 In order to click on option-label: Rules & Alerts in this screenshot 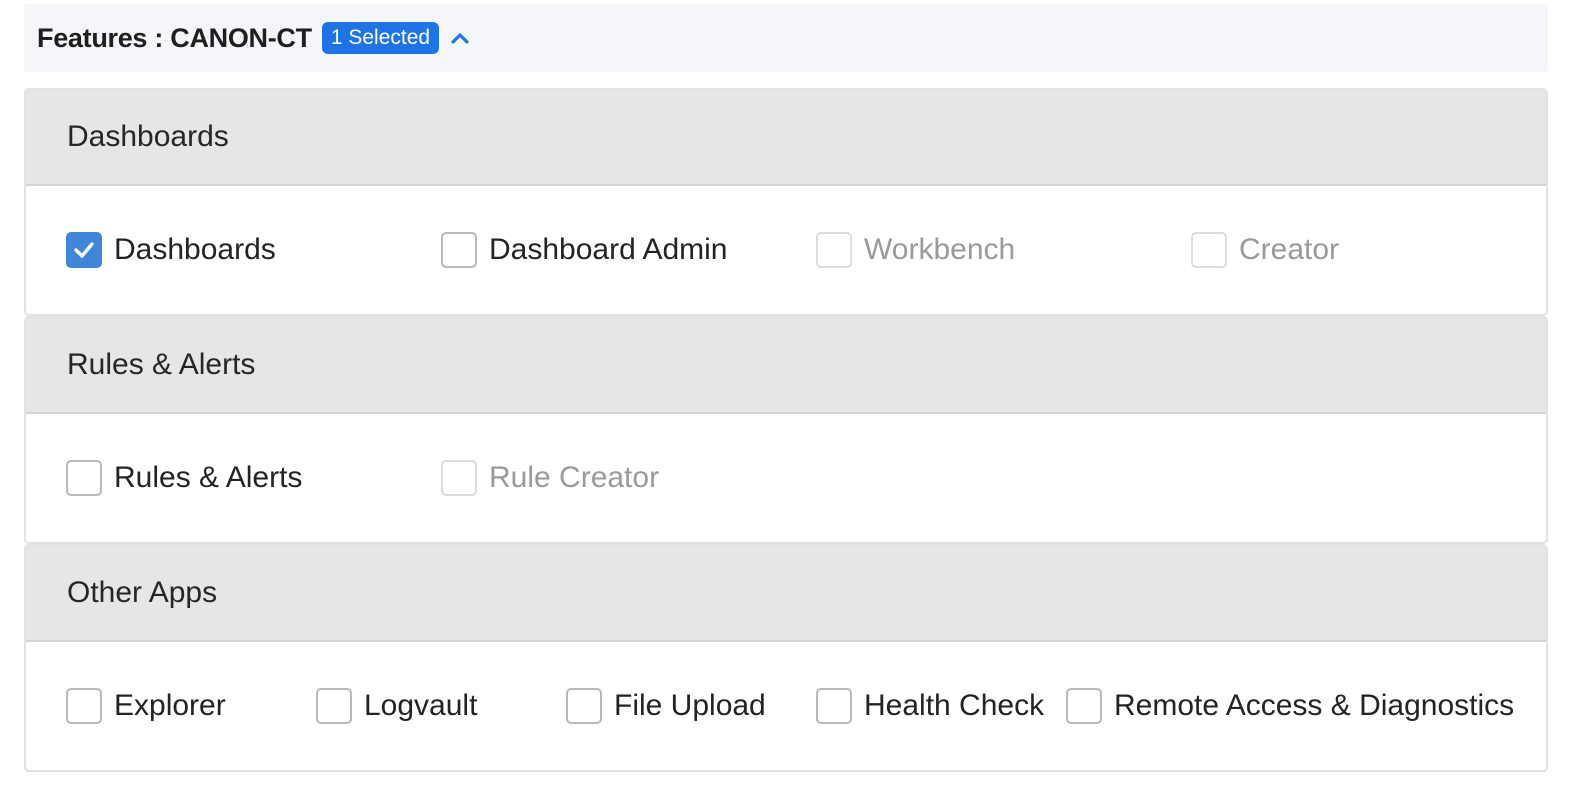, I will do `click(208, 477)`.